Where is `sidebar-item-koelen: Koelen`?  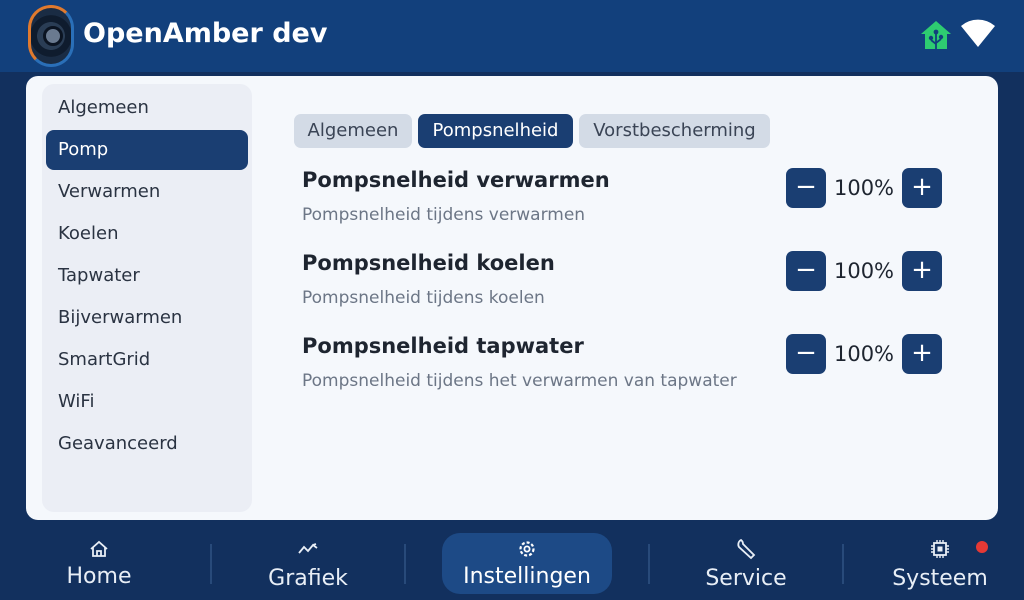
sidebar-item-koelen: Koelen is located at coordinates (147, 234).